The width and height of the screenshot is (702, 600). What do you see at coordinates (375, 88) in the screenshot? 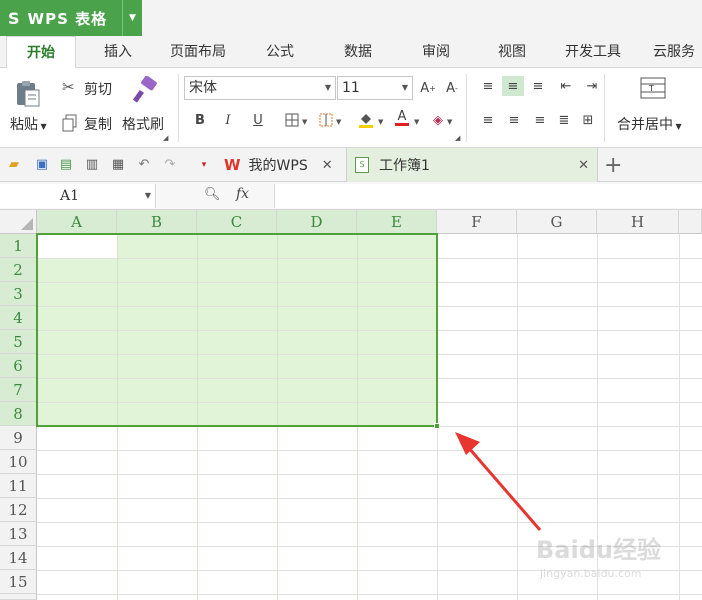
I see `font-size-select: 11 ▼` at bounding box center [375, 88].